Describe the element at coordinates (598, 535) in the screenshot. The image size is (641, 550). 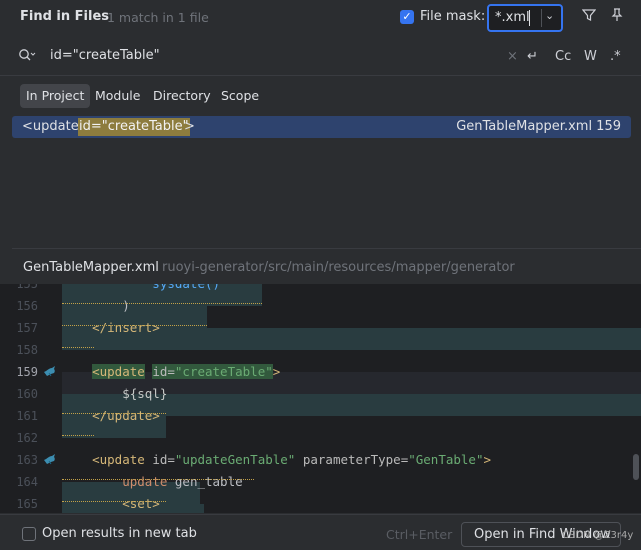
I see `watermark: CSDN @Z3r4y` at that location.